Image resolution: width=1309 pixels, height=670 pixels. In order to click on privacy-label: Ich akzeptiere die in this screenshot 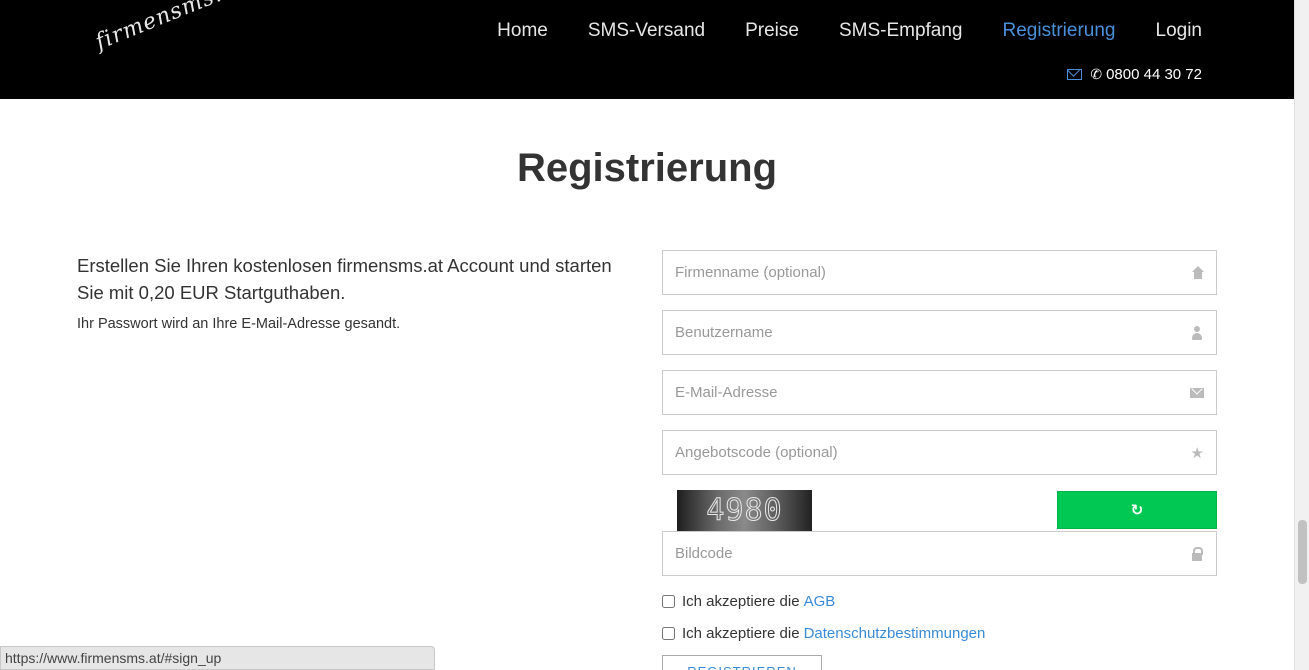, I will do `click(741, 633)`.